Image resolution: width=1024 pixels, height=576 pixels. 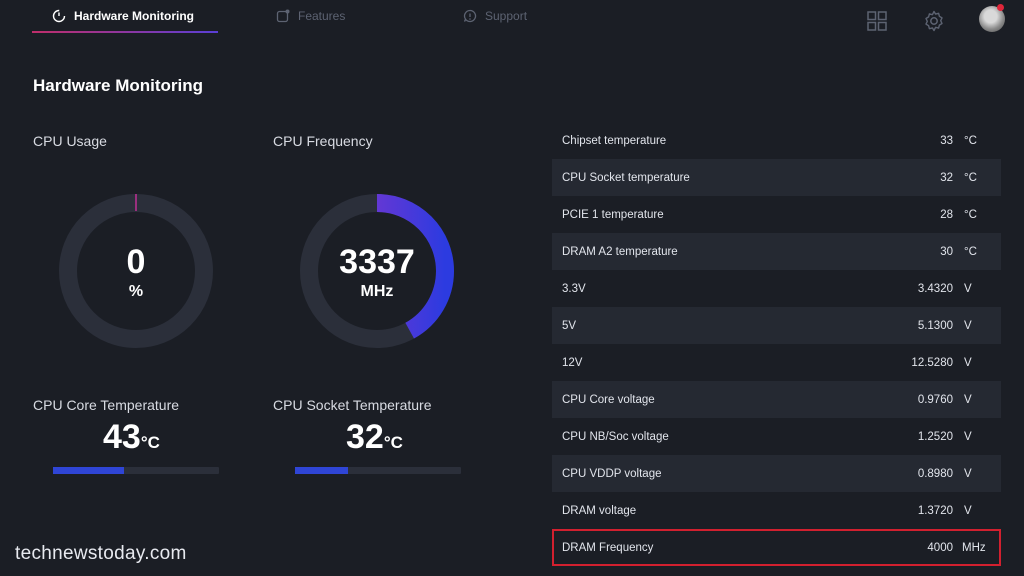 I want to click on sensor-value: 33, so click(x=946, y=140).